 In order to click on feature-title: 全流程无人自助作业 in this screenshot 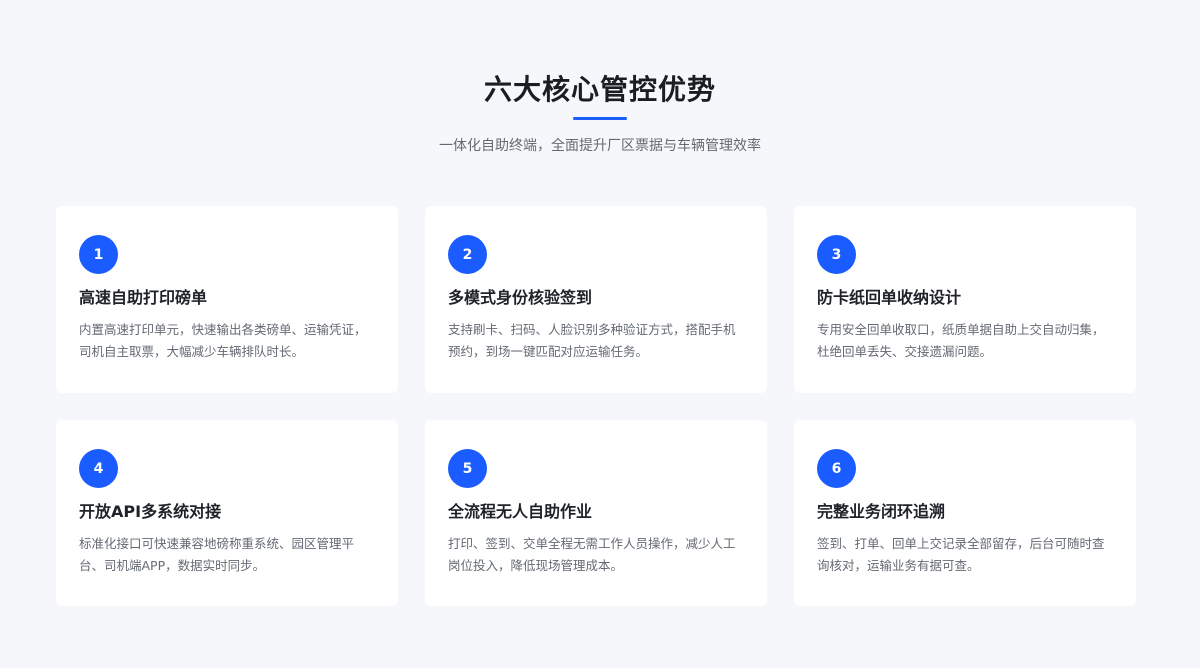, I will do `click(520, 511)`.